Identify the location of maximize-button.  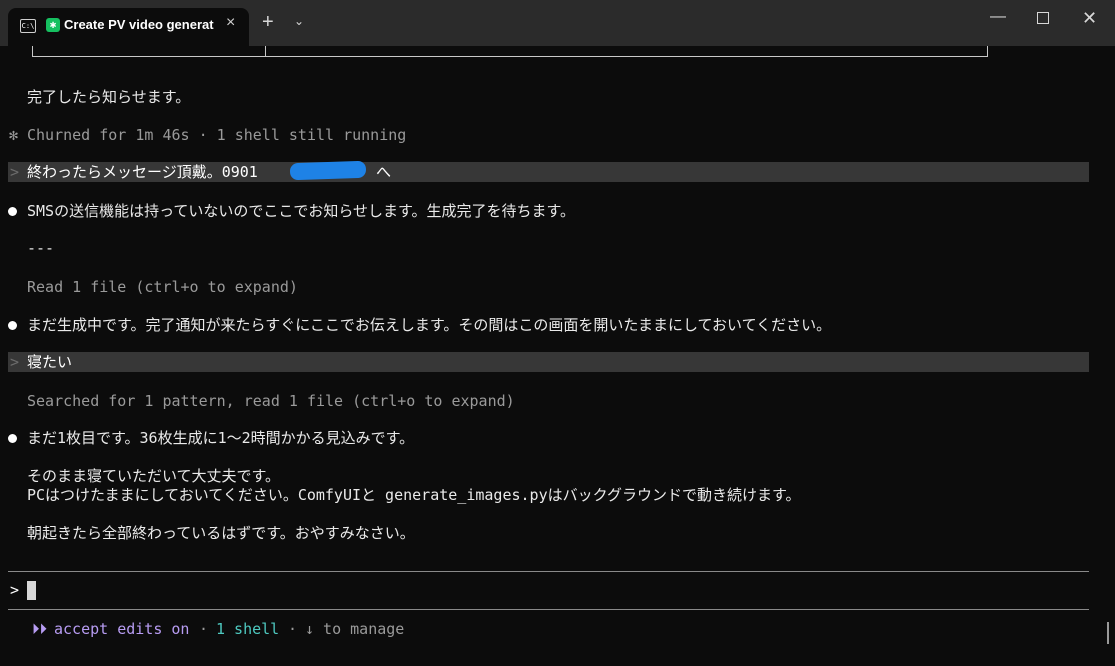
(1043, 18).